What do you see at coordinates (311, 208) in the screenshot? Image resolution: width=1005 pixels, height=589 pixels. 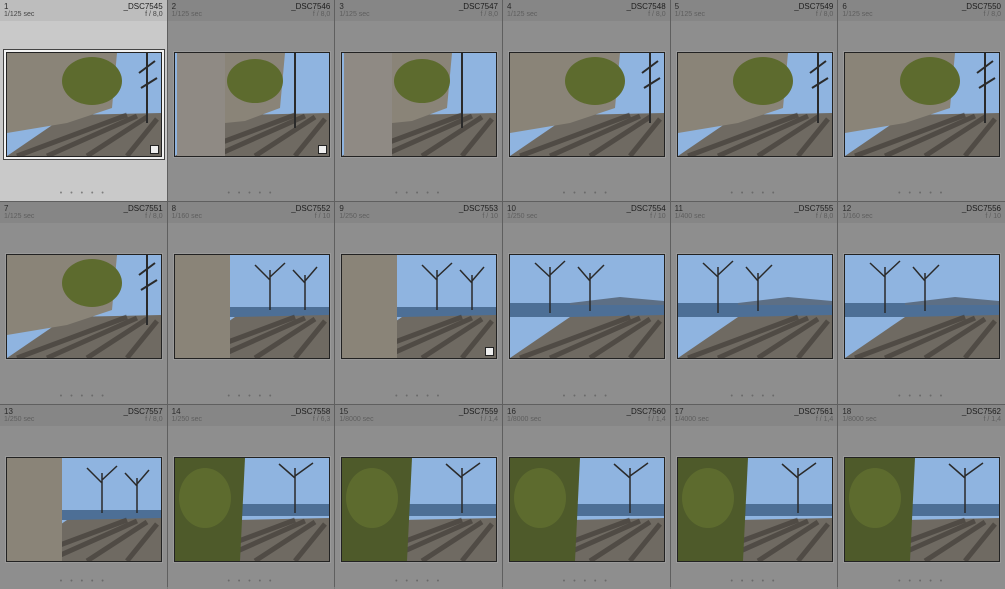 I see `cell-filename: _DSC7552` at bounding box center [311, 208].